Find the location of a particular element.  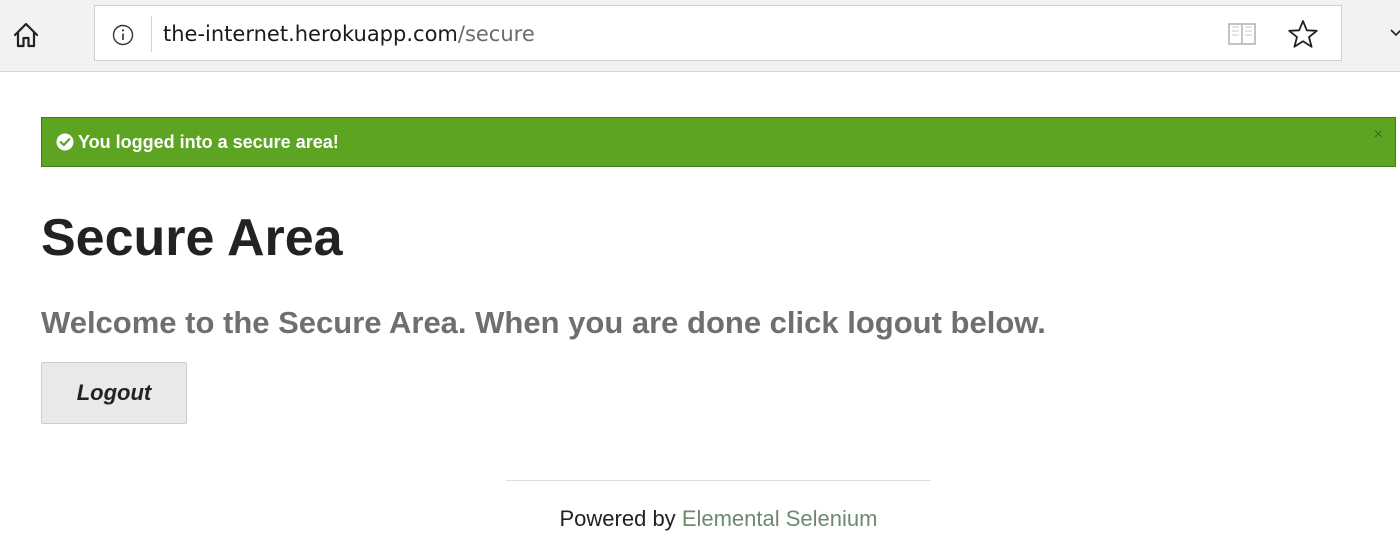

star-icon is located at coordinates (1303, 34).